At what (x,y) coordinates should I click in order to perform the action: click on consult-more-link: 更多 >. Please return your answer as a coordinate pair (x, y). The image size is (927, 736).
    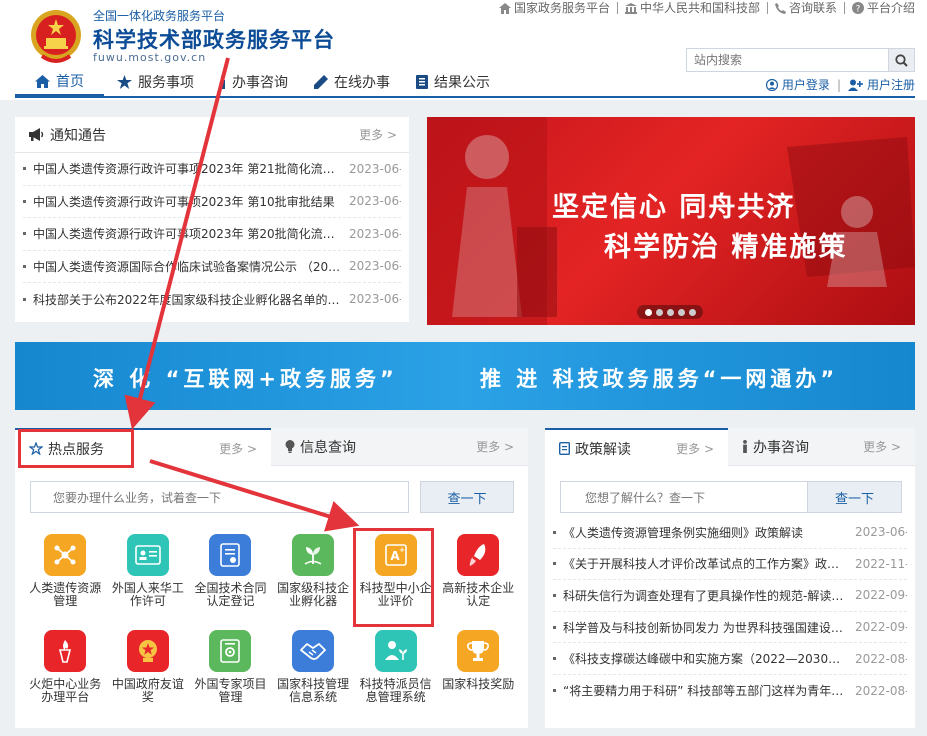
    Looking at the image, I should click on (882, 446).